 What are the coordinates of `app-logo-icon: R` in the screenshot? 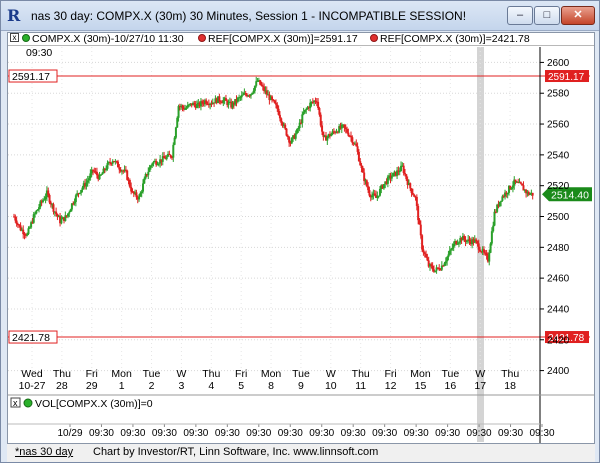 It's located at (14, 15).